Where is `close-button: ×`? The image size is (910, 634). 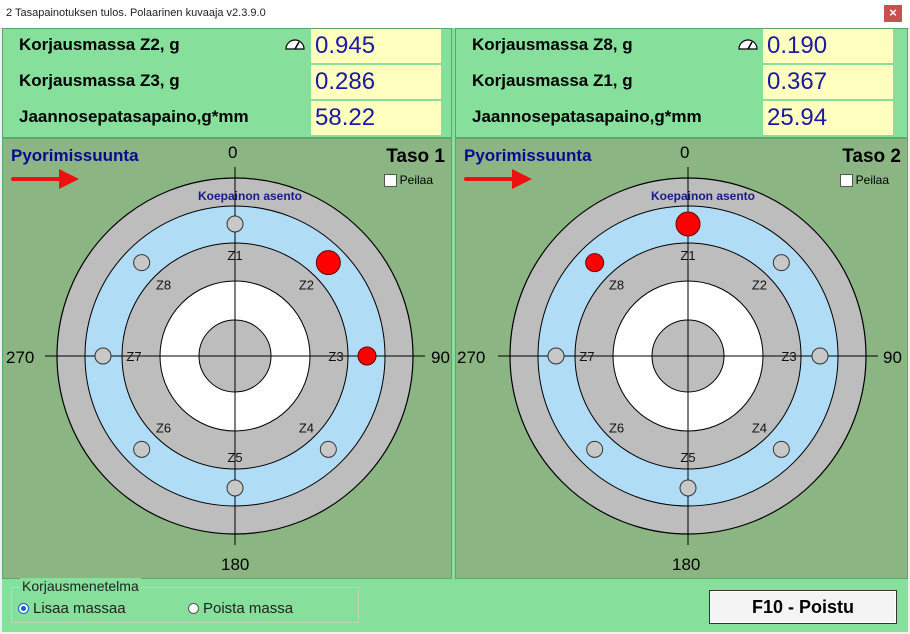
close-button: × is located at coordinates (893, 13).